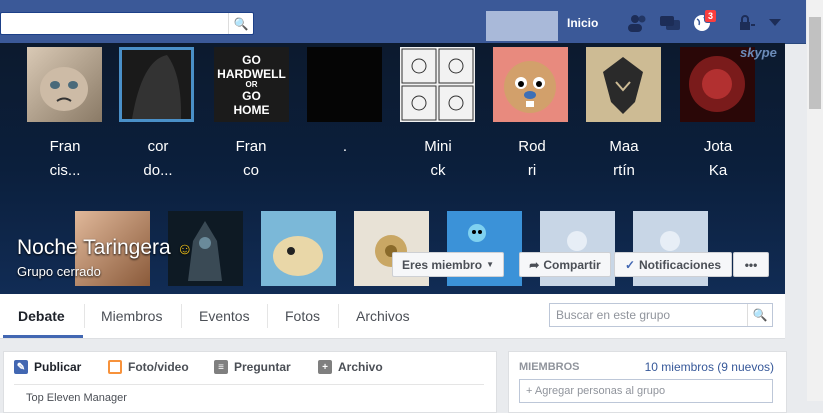 This screenshot has width=823, height=413. What do you see at coordinates (747, 23) in the screenshot?
I see `privacy-lock-icon` at bounding box center [747, 23].